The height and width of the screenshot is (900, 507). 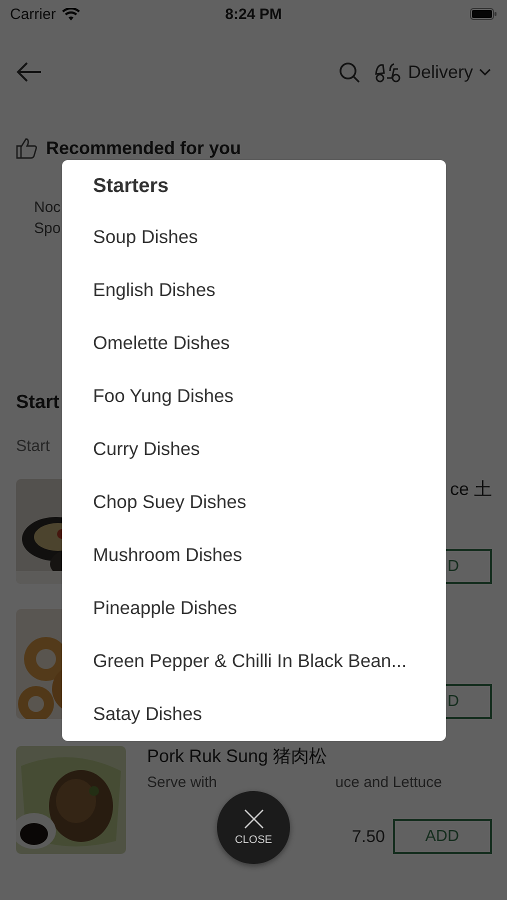 I want to click on back-arrow-icon, so click(x=29, y=72).